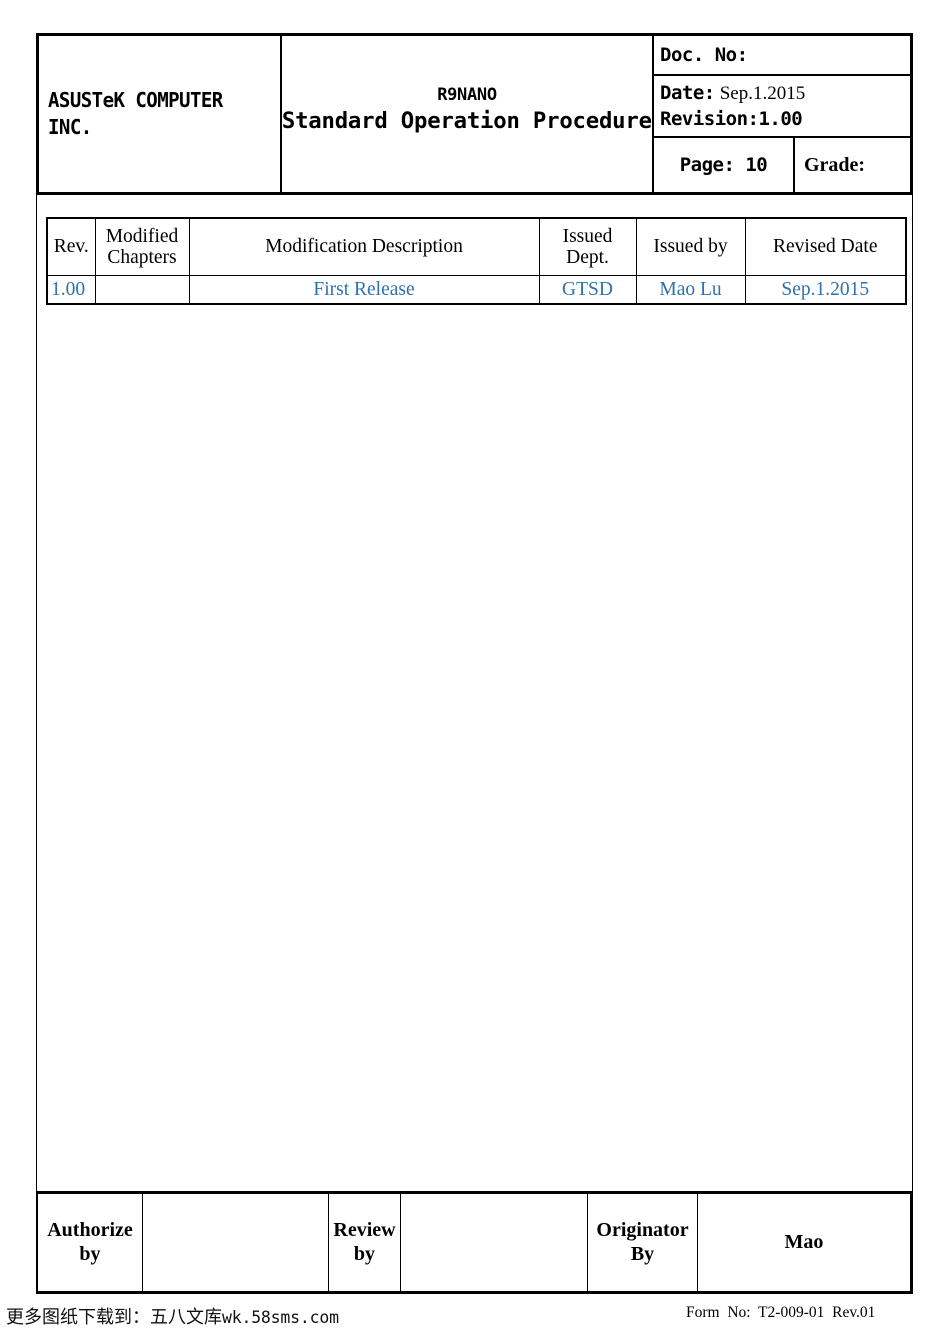 Image resolution: width=950 pixels, height=1344 pixels. Describe the element at coordinates (835, 164) in the screenshot. I see `grade-label: Grade:` at that location.